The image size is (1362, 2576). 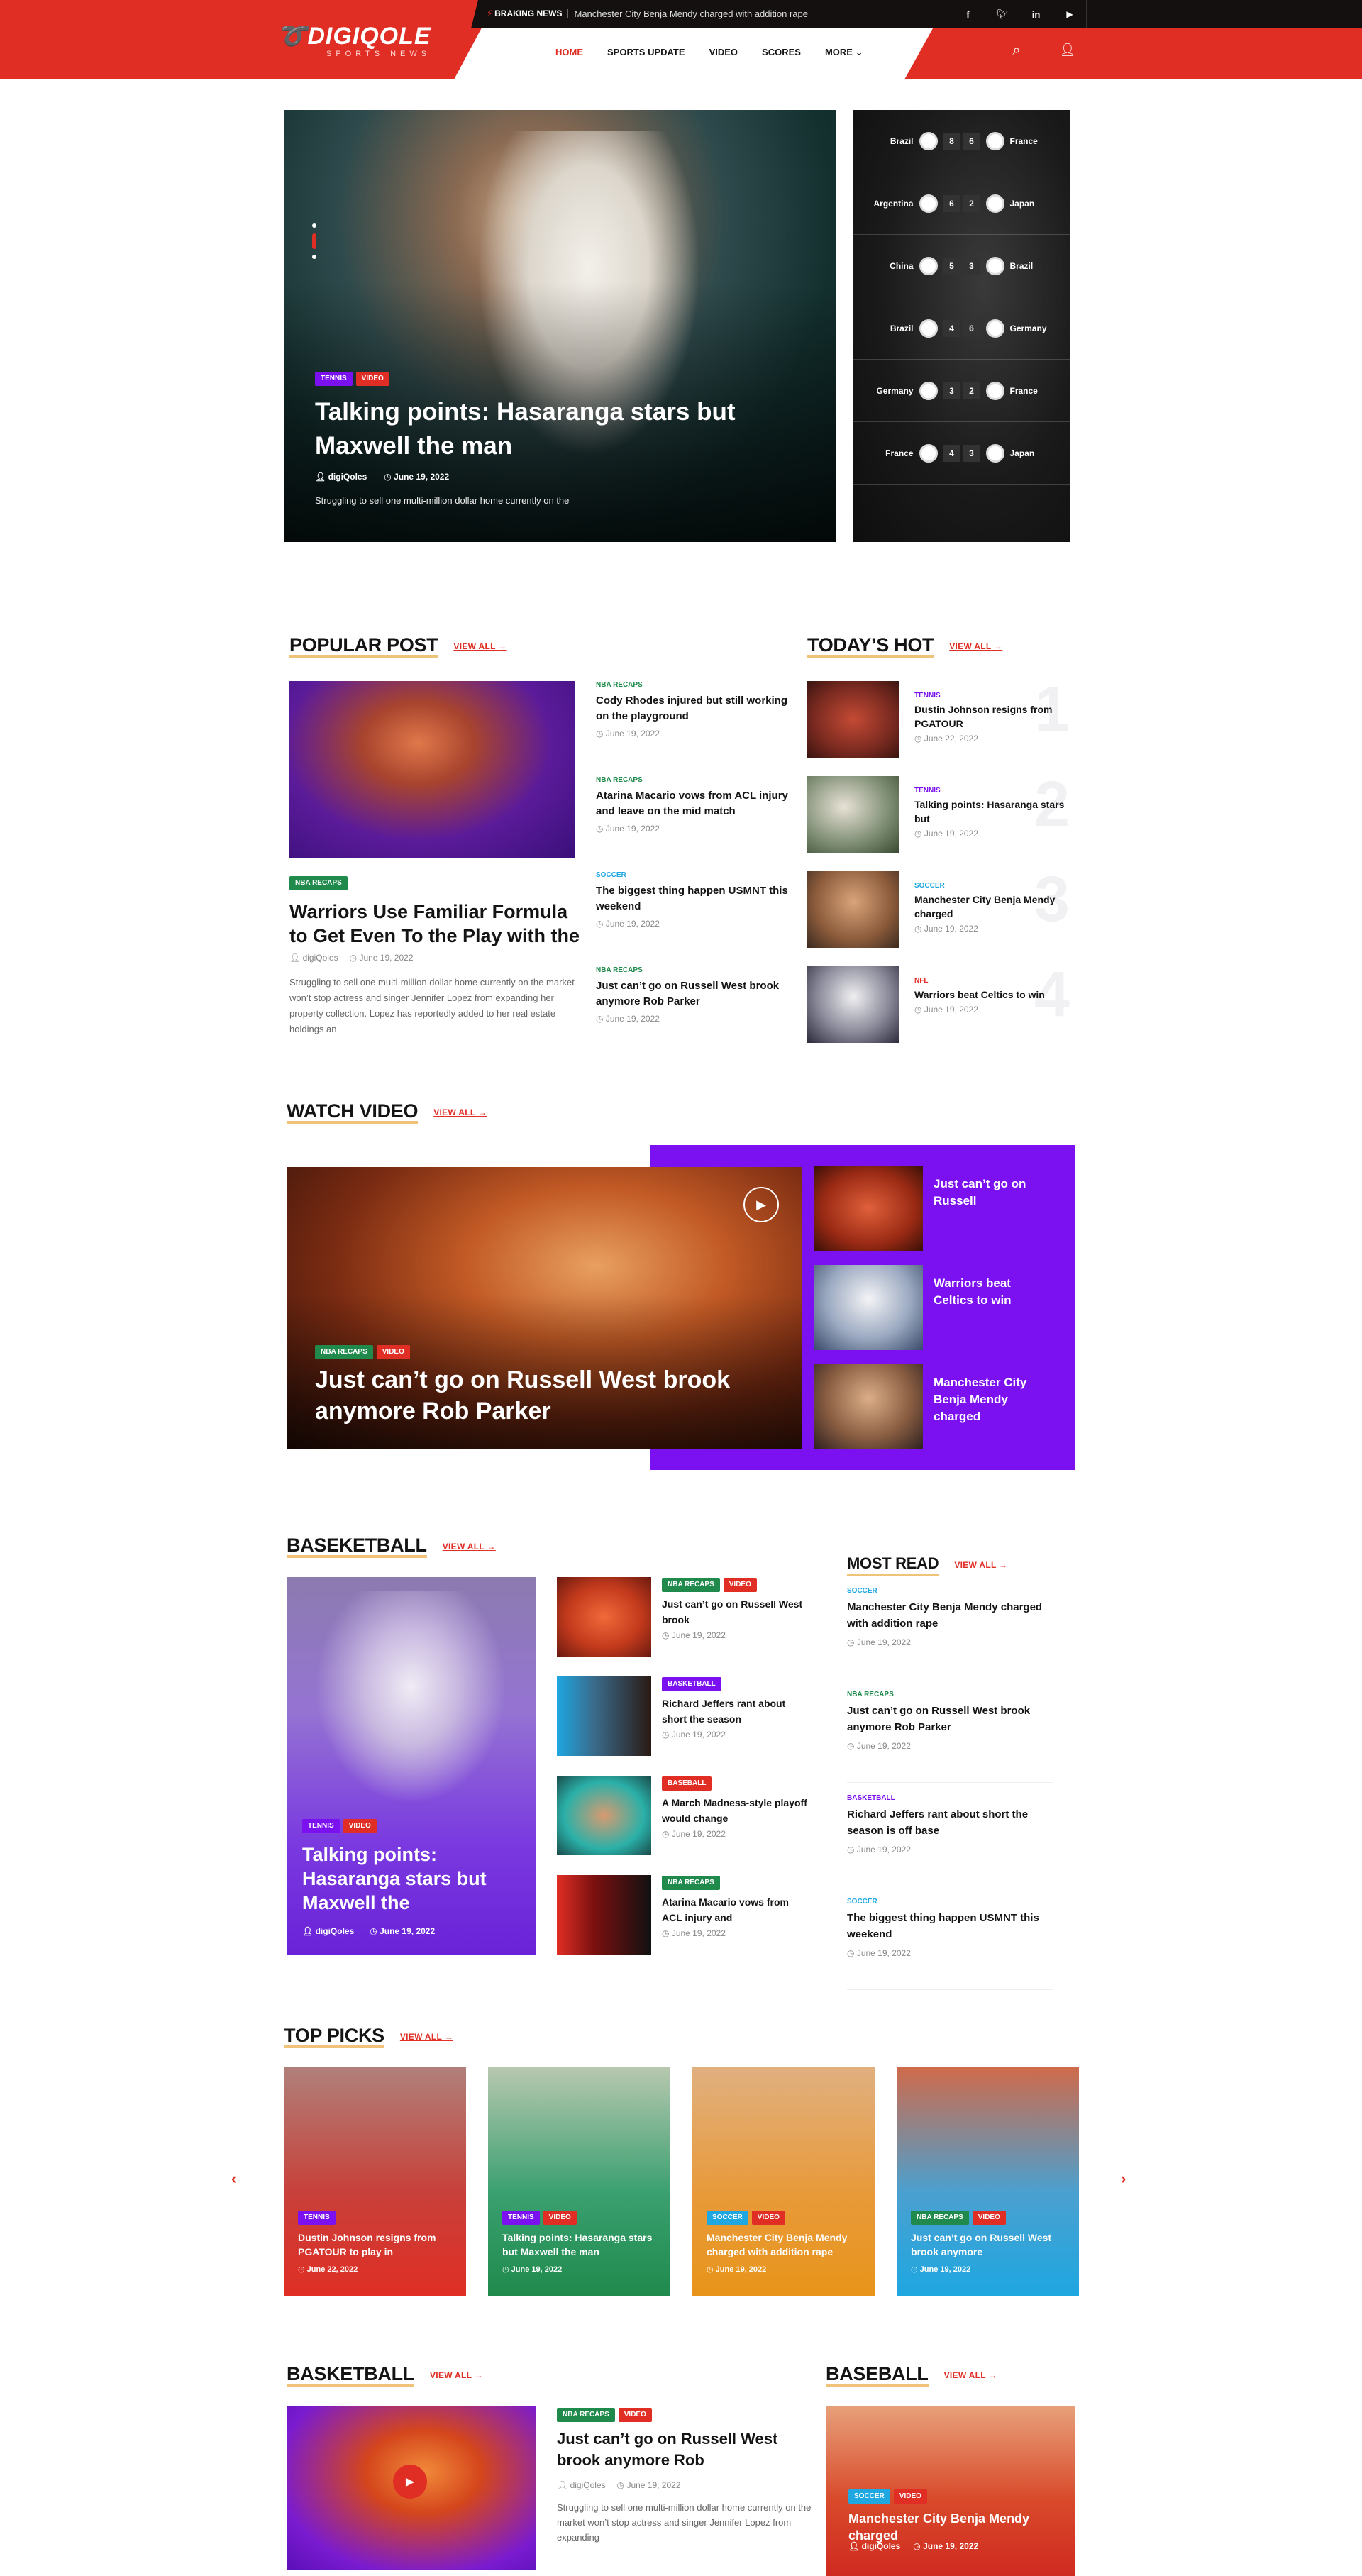 I want to click on video-side-item: Warriors beat Celtics to win, so click(x=935, y=1307).